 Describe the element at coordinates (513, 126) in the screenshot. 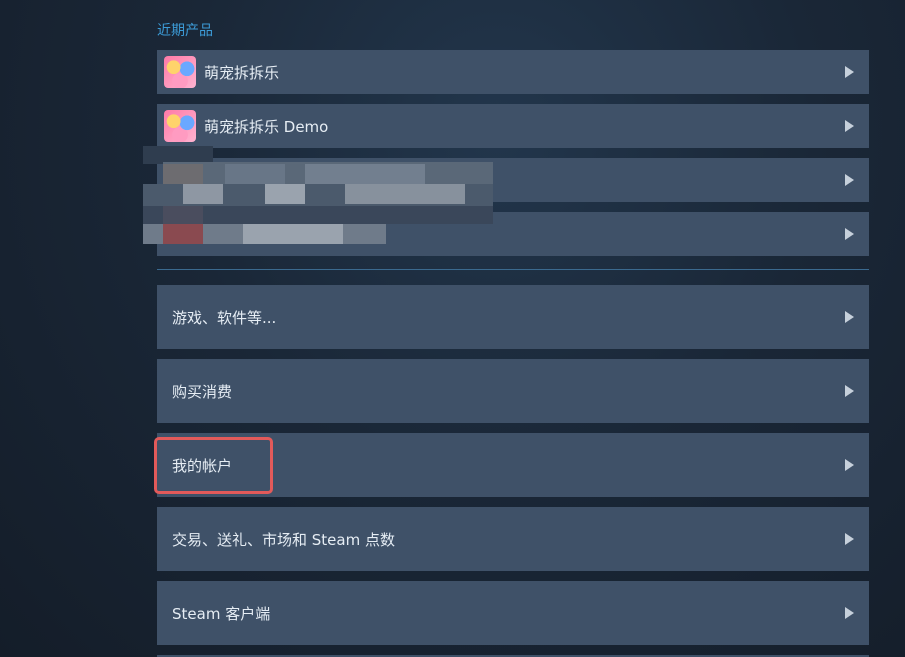

I see `recent-product-row: 萌宠拆拆乐 Demo` at that location.